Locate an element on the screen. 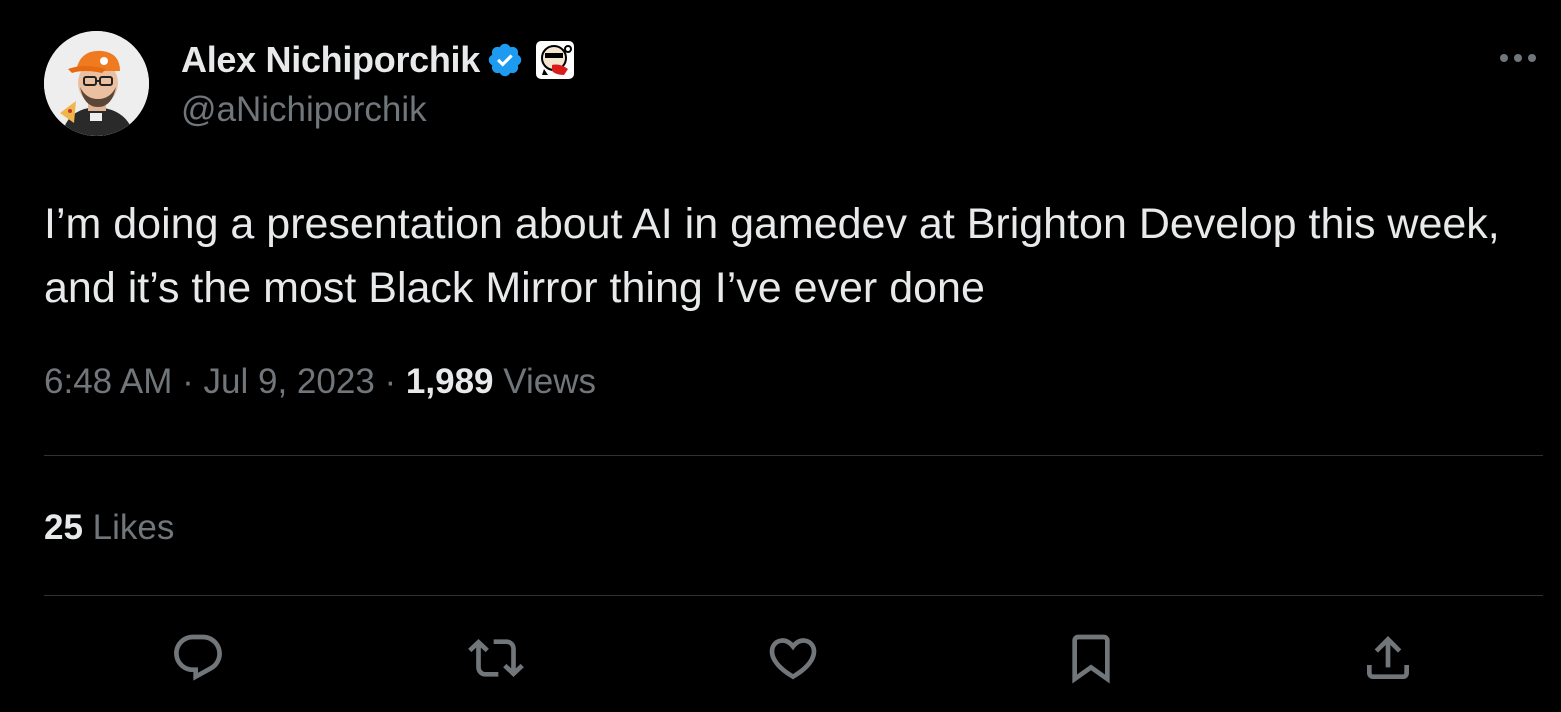 Image resolution: width=1561 pixels, height=712 pixels. likes-label: Likes is located at coordinates (133, 527).